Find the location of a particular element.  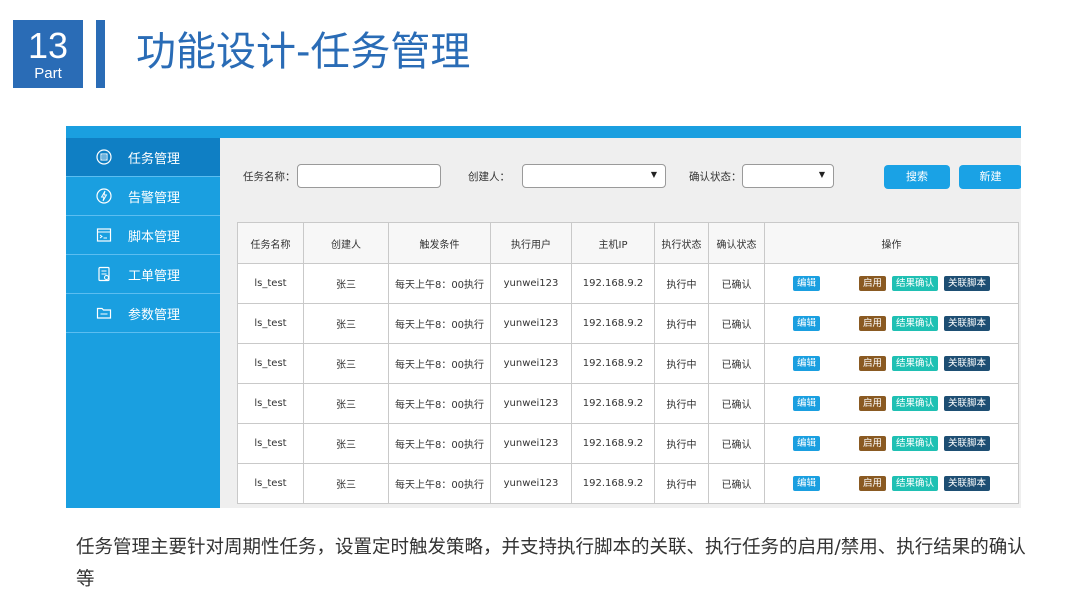

task-name-label: 任务名称： is located at coordinates (269, 177).